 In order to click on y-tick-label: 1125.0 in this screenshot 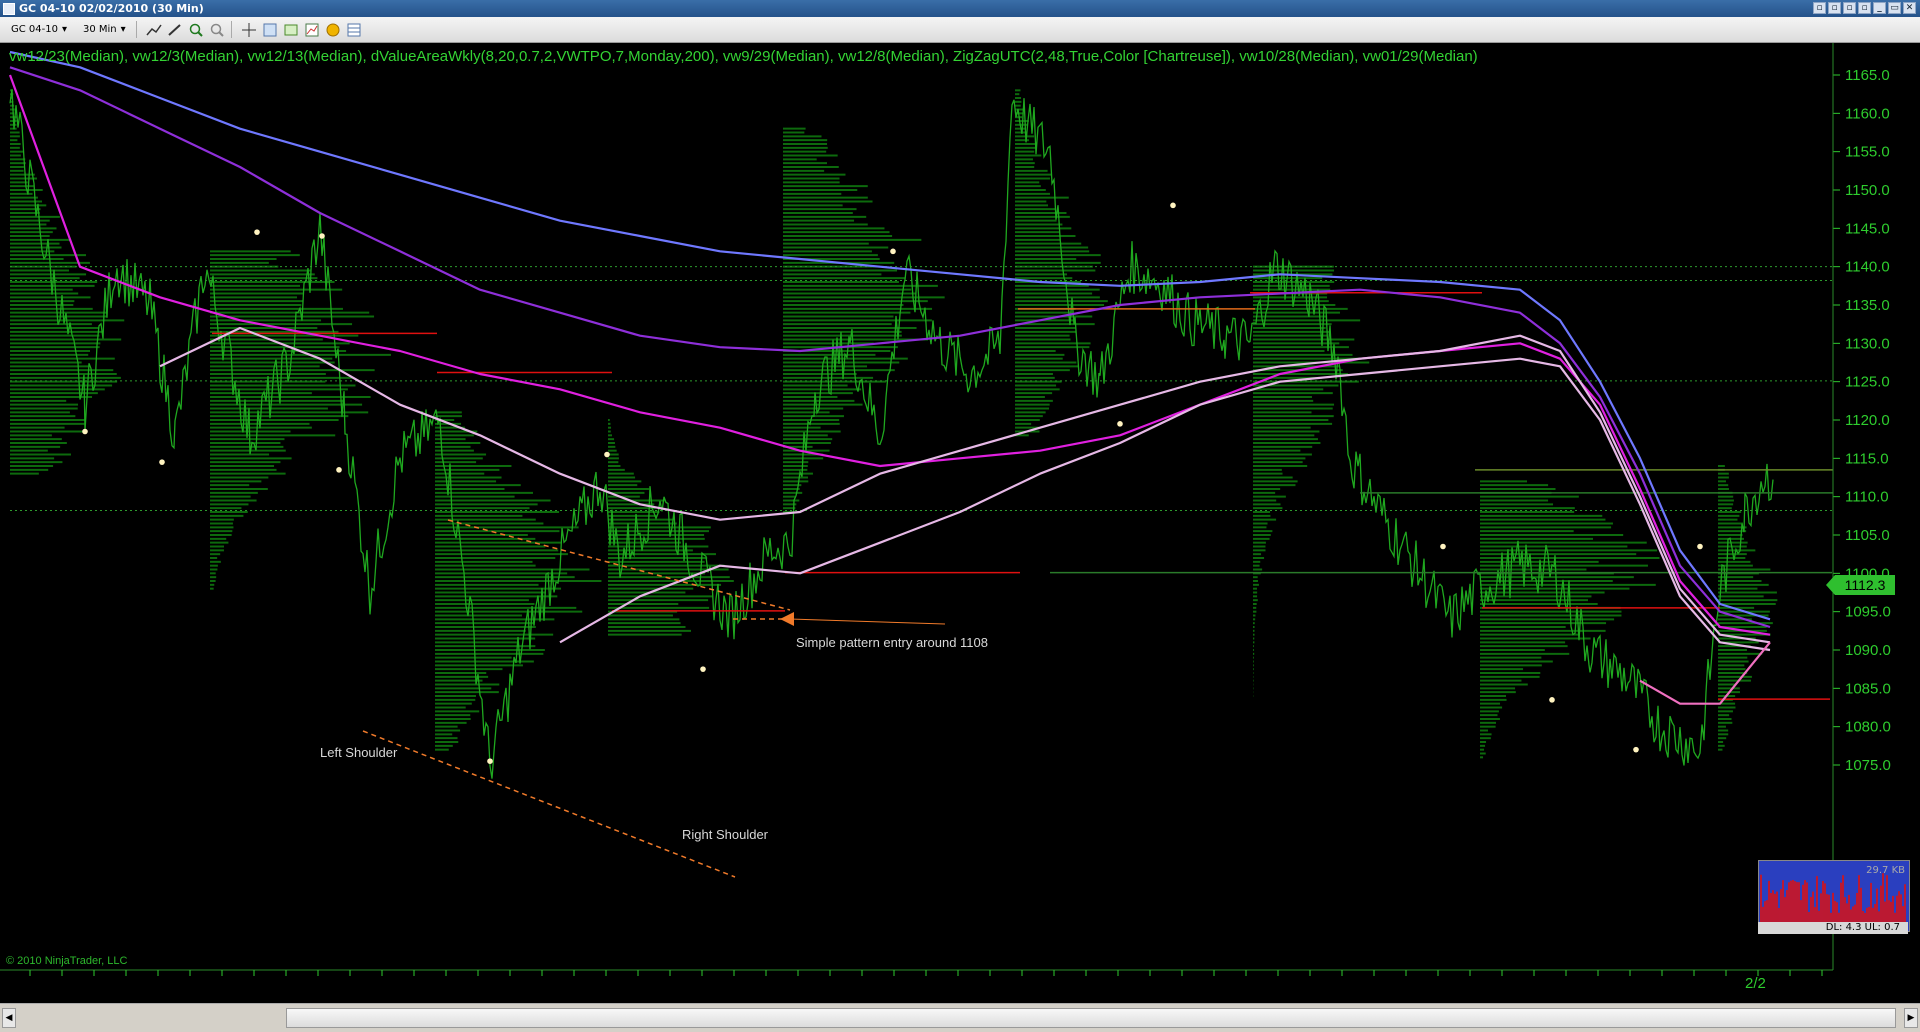, I will do `click(1867, 382)`.